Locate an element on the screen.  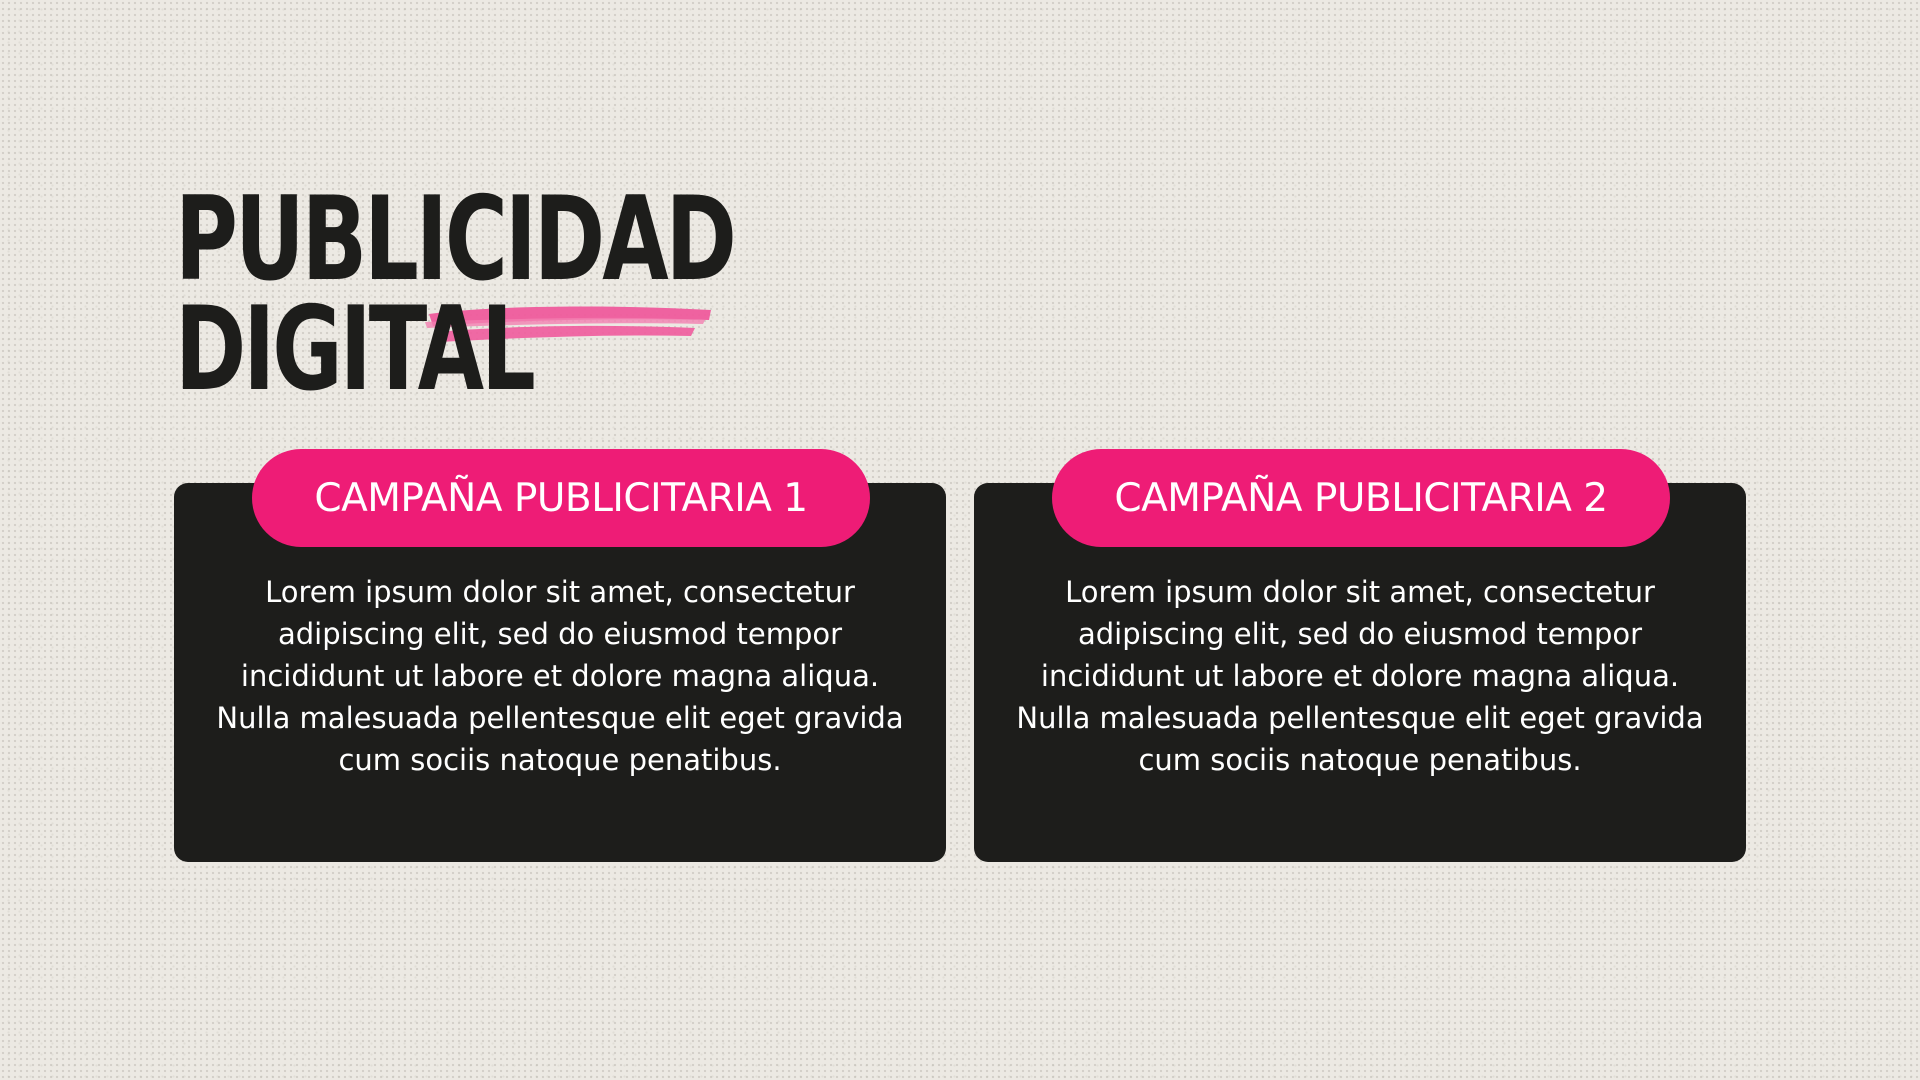
title-block: PUBLICIDAD DIGITAL is located at coordinates (525, 302).